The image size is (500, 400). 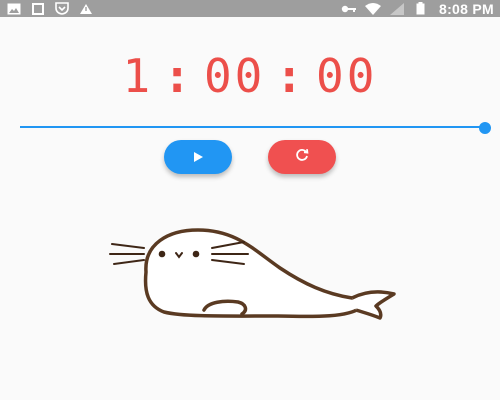 What do you see at coordinates (62, 9) in the screenshot?
I see `shield-icon` at bounding box center [62, 9].